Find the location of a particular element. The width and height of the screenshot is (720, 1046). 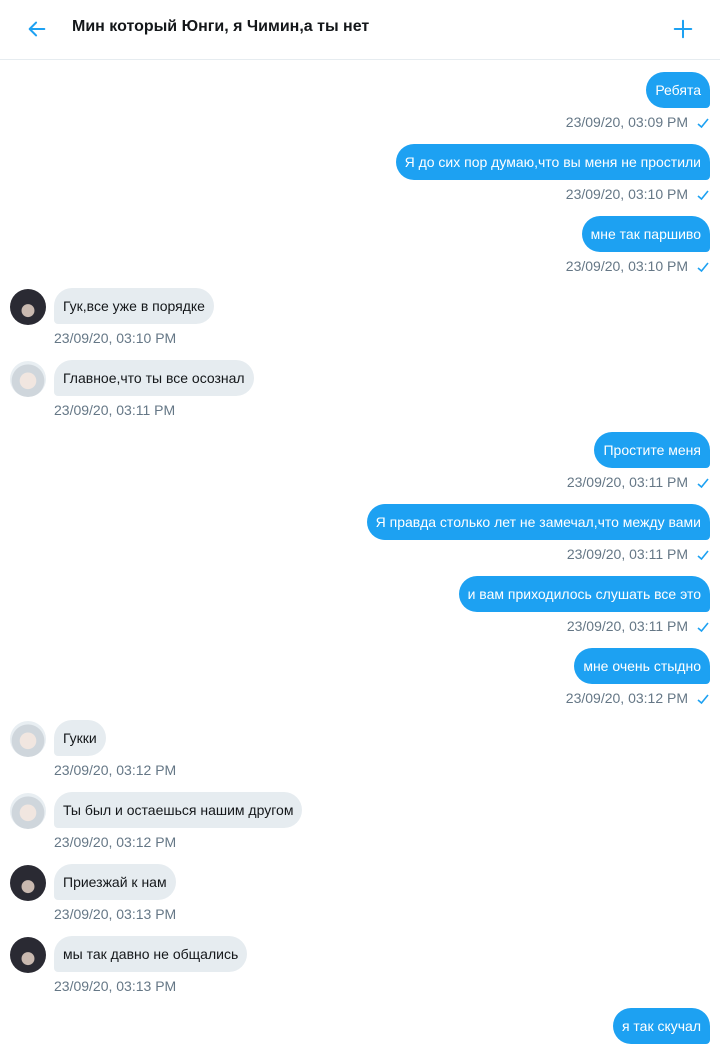

chat-header: Мин который Юнги, я Чимин,а ты нет is located at coordinates (360, 30).